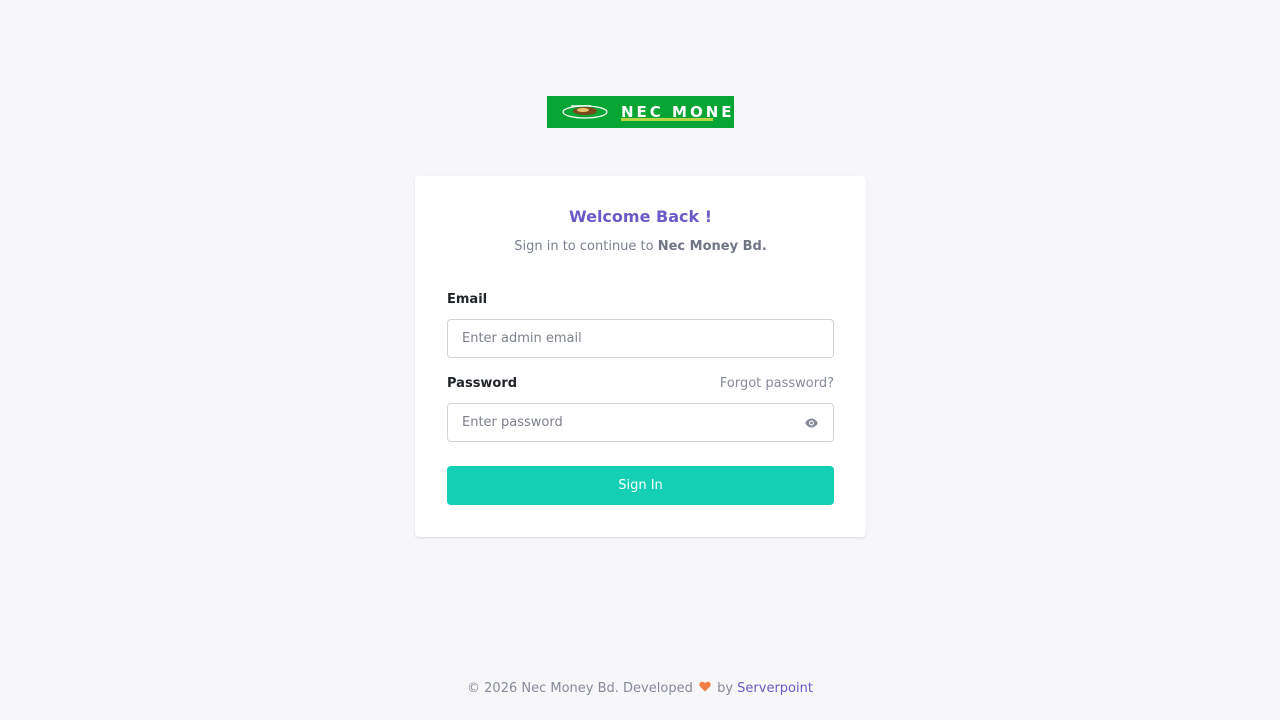 The height and width of the screenshot is (720, 1280). What do you see at coordinates (582, 688) in the screenshot?
I see `footer-copyright: © 2026 Nec Money Bd. Developed` at bounding box center [582, 688].